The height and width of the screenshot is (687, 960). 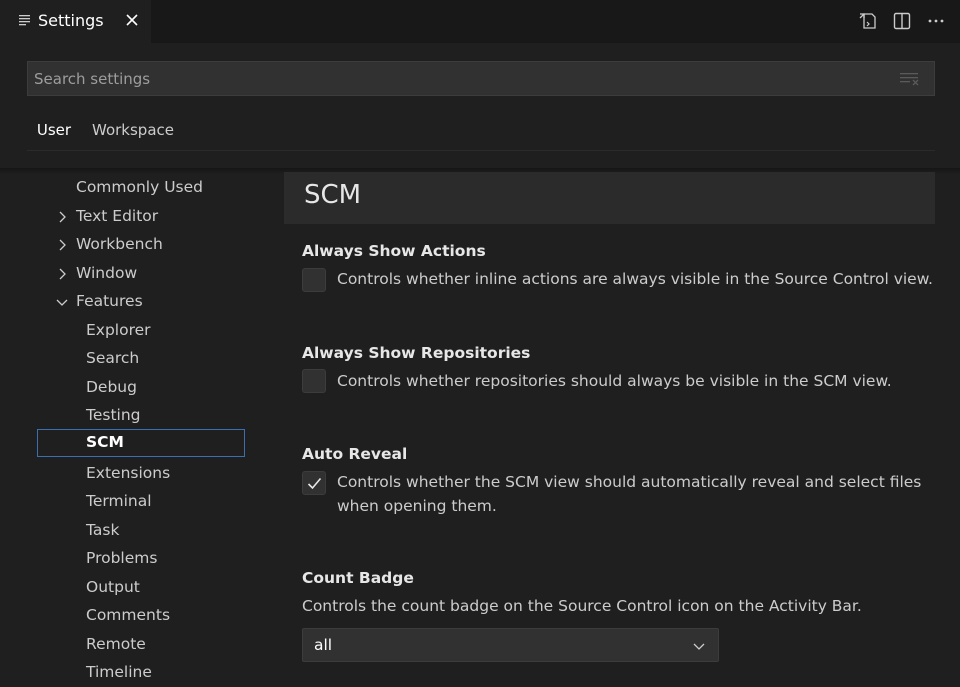 What do you see at coordinates (107, 273) in the screenshot?
I see `toc-label: Window` at bounding box center [107, 273].